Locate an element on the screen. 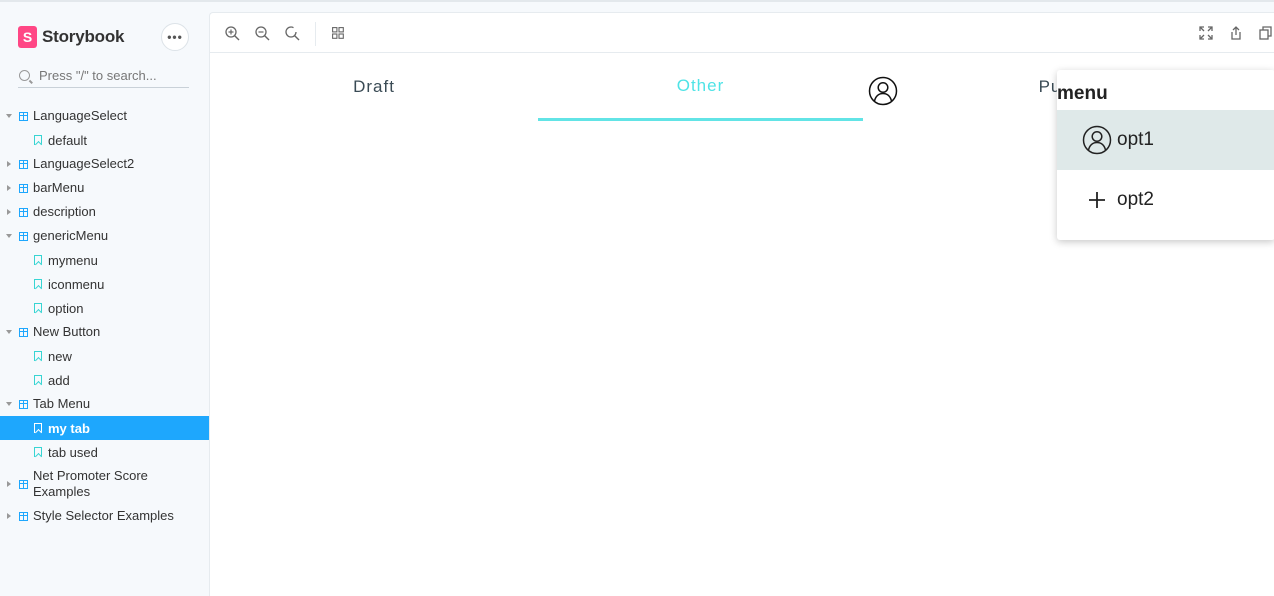 This screenshot has height=596, width=1274. sidebar-item-label: Style Selector Examples is located at coordinates (103, 515).